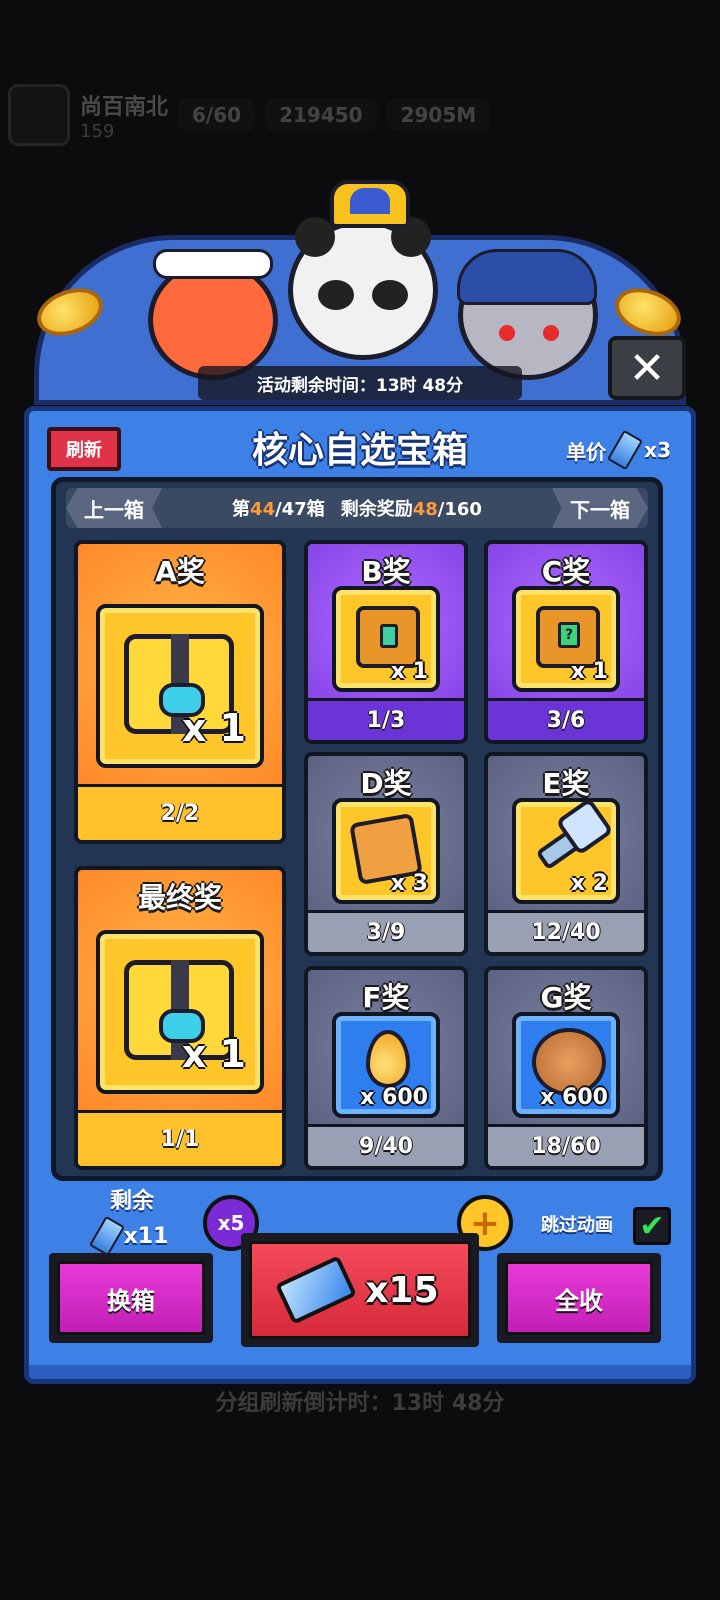 This screenshot has height=1600, width=720. What do you see at coordinates (527, 314) in the screenshot?
I see `knight-hero-illustration` at bounding box center [527, 314].